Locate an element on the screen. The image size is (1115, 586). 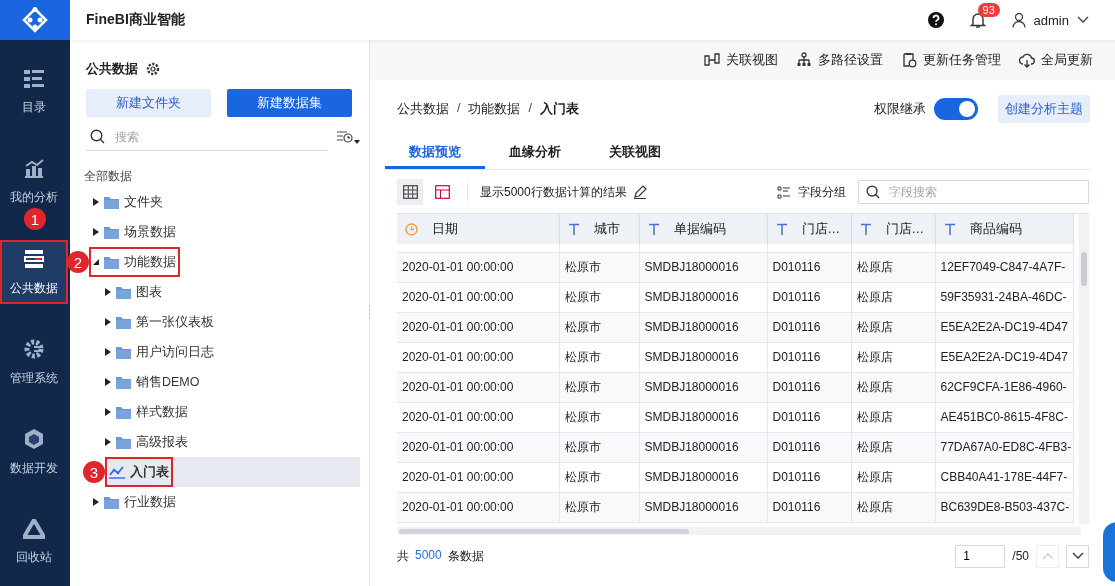
toolbar-button: 全局更新 is located at coordinates (1056, 60).